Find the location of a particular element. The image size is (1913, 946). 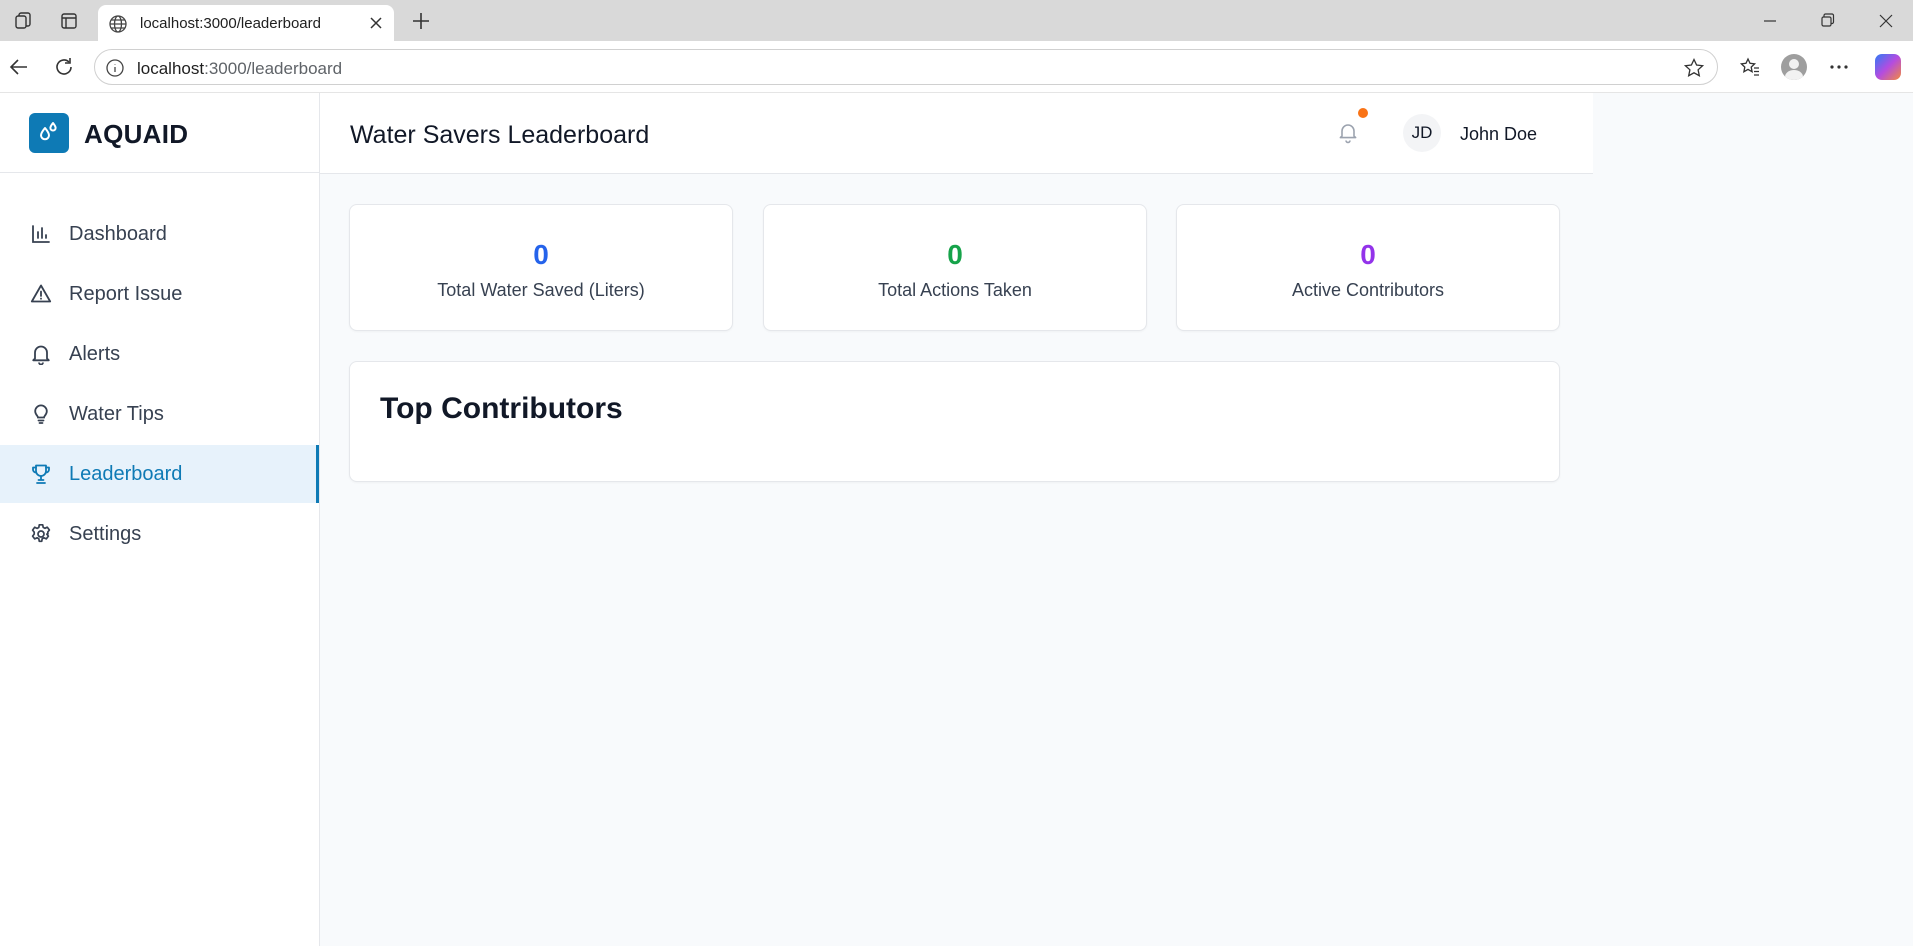

restore-icon is located at coordinates (1827, 21).